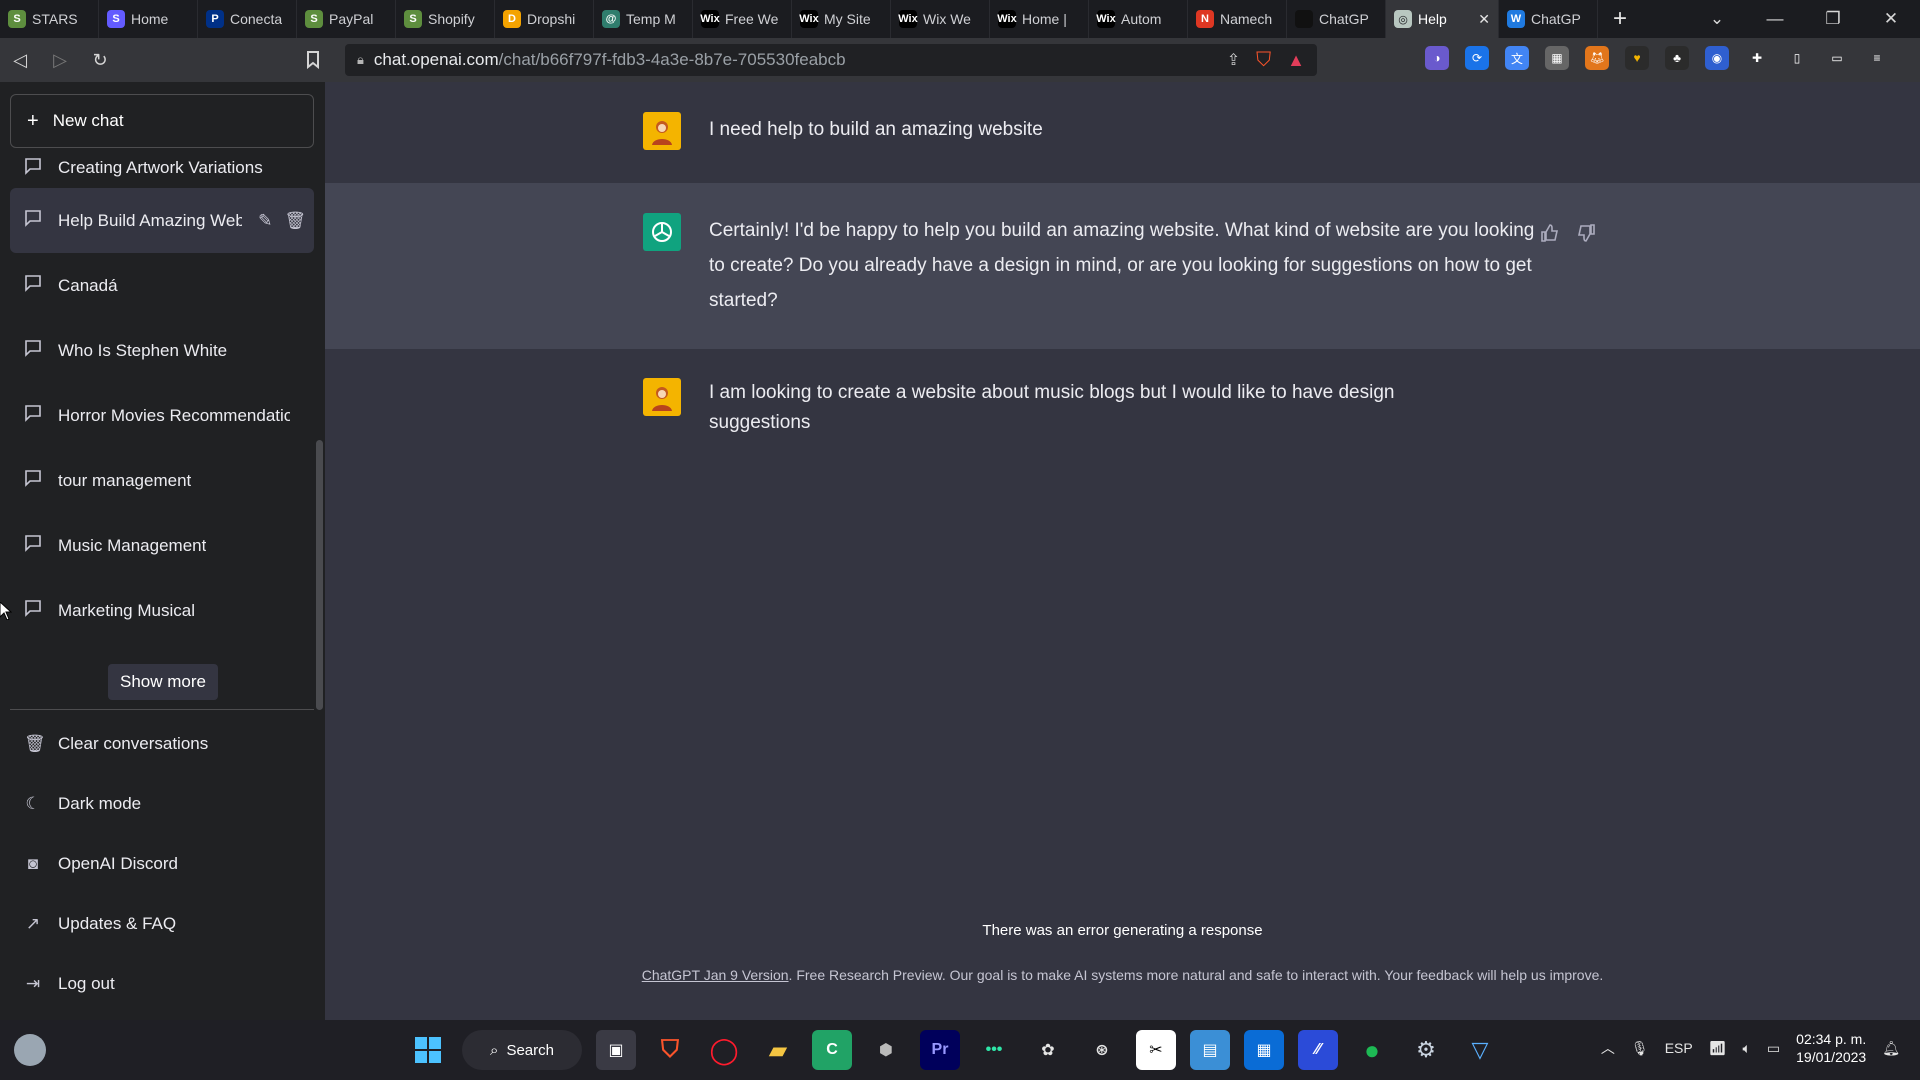  I want to click on edit-icon: ✎, so click(265, 221).